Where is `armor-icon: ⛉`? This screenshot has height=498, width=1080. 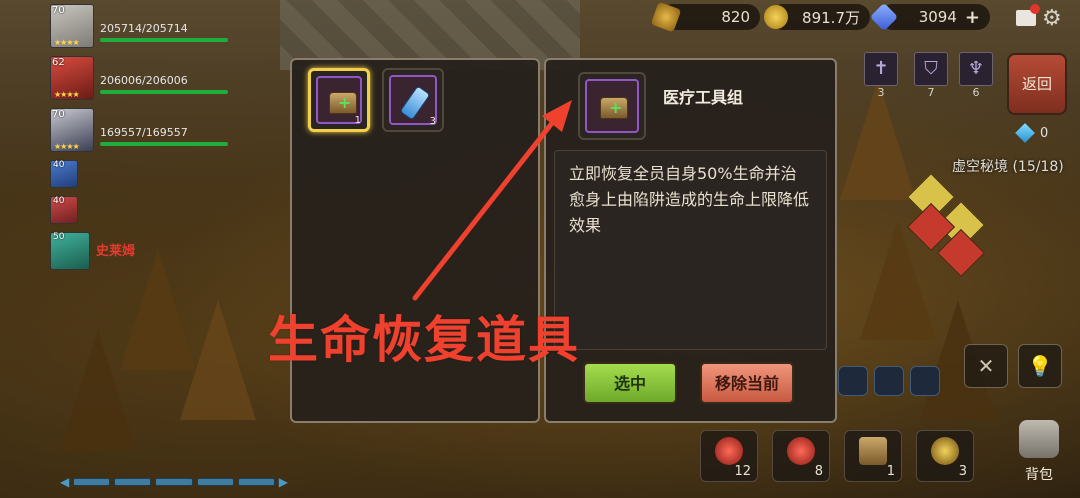
armor-icon: ⛉ is located at coordinates (931, 68).